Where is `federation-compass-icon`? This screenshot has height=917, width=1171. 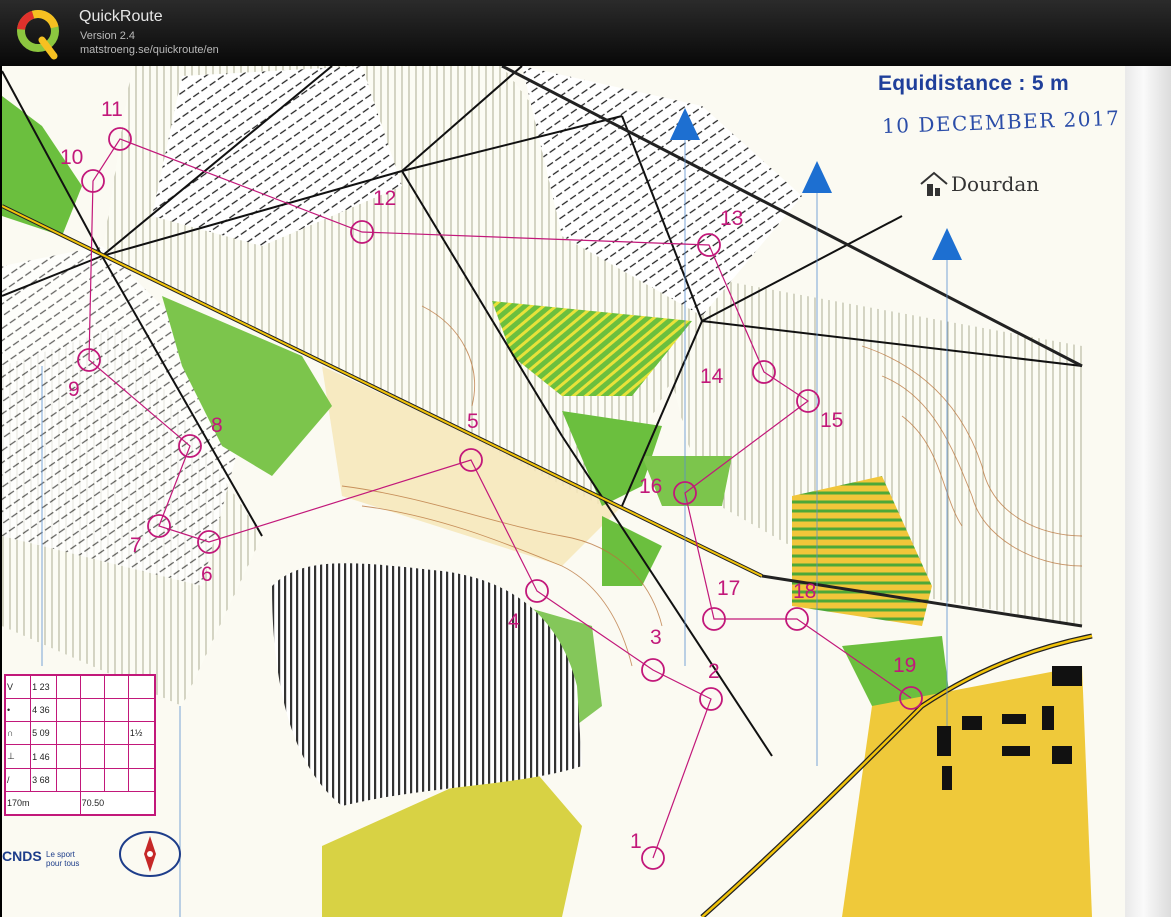 federation-compass-icon is located at coordinates (150, 854).